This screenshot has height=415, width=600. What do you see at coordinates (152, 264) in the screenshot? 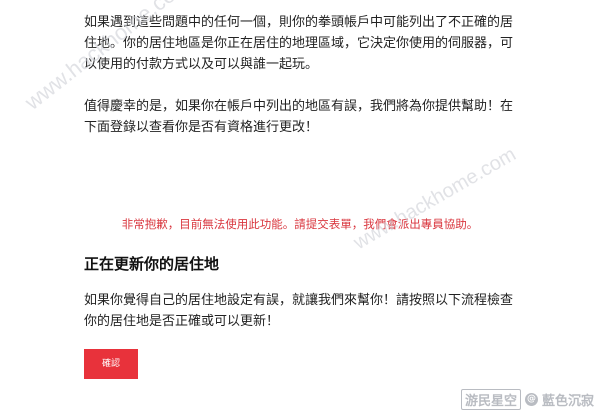
I see `section-heading: 正在更新你的居住地` at bounding box center [152, 264].